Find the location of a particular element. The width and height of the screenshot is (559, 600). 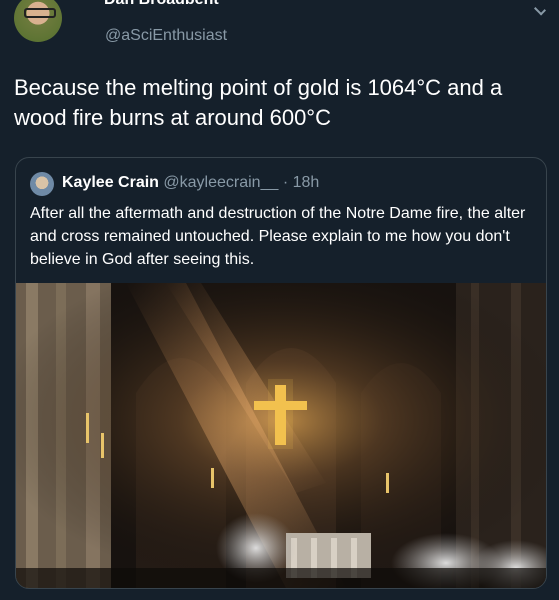

quoted-timestamp: 18h is located at coordinates (306, 182).